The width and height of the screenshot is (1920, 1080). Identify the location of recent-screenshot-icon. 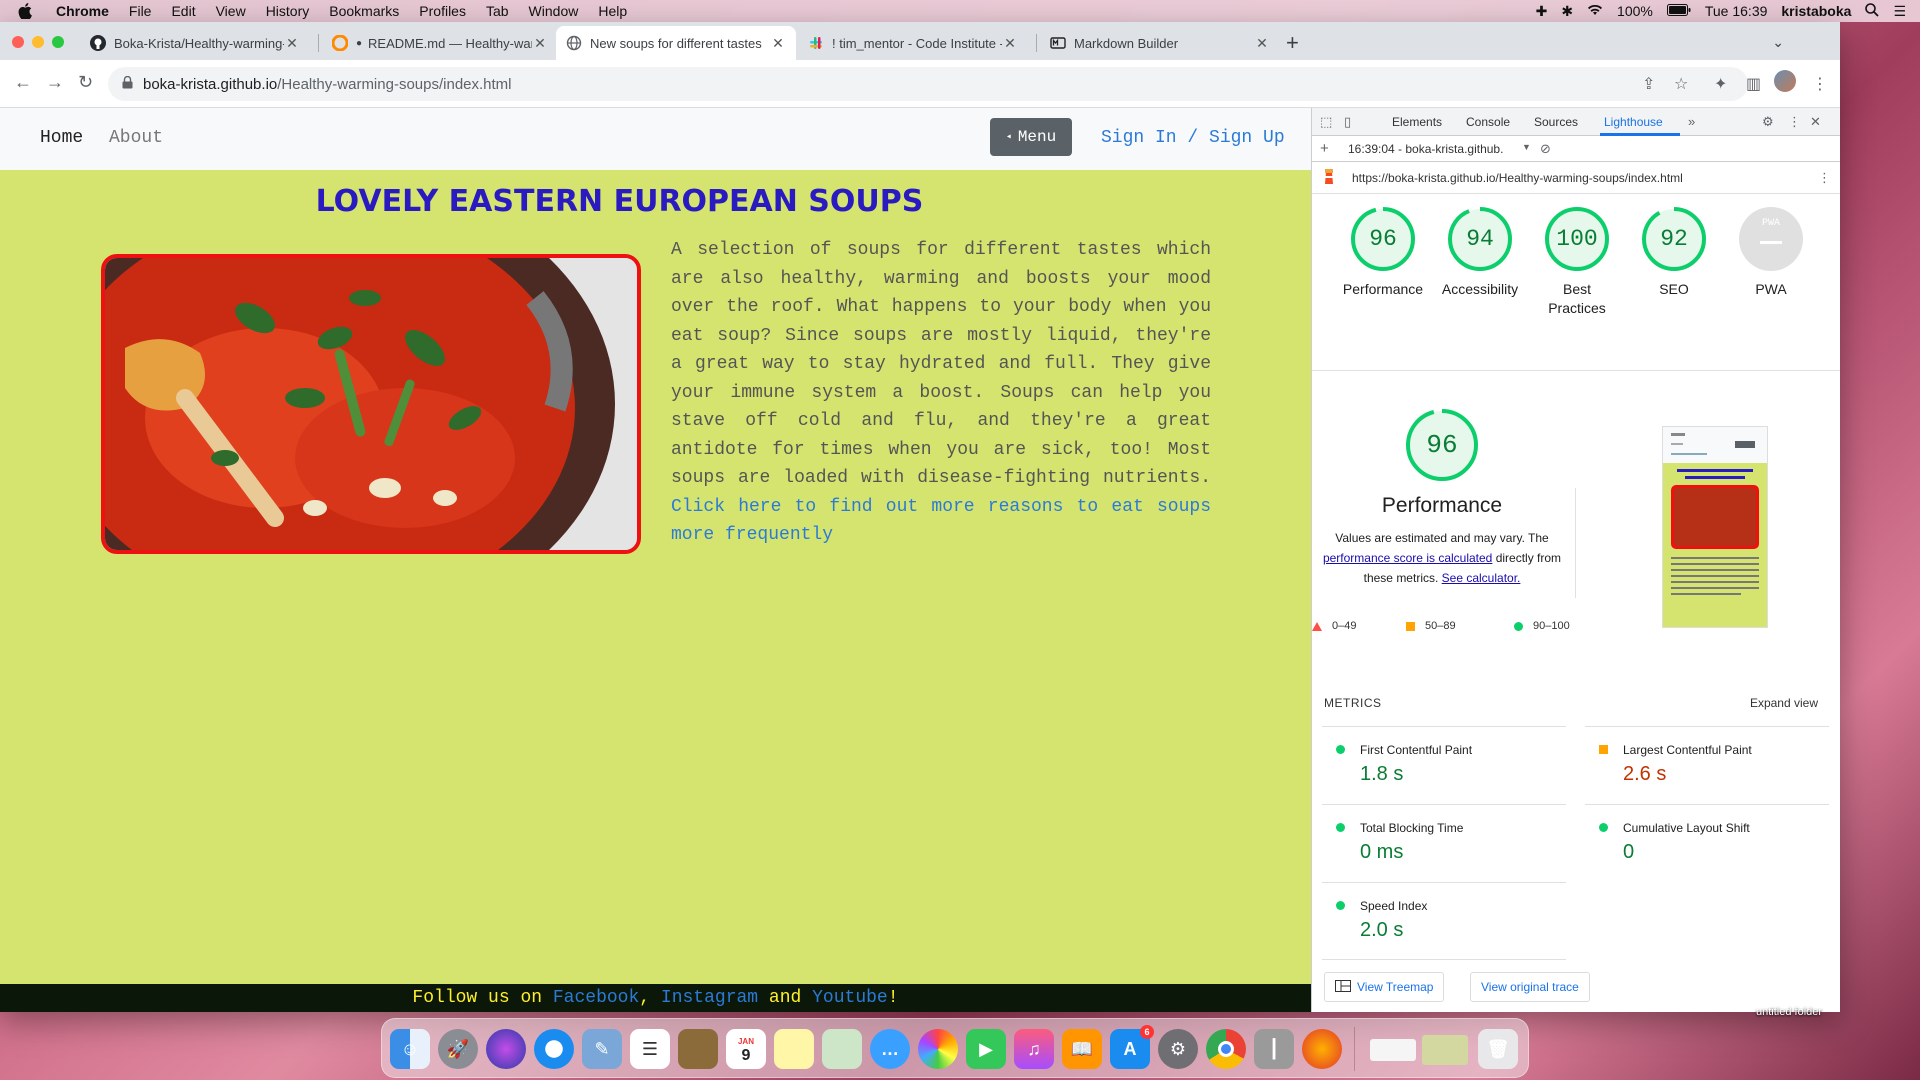
(1445, 1050).